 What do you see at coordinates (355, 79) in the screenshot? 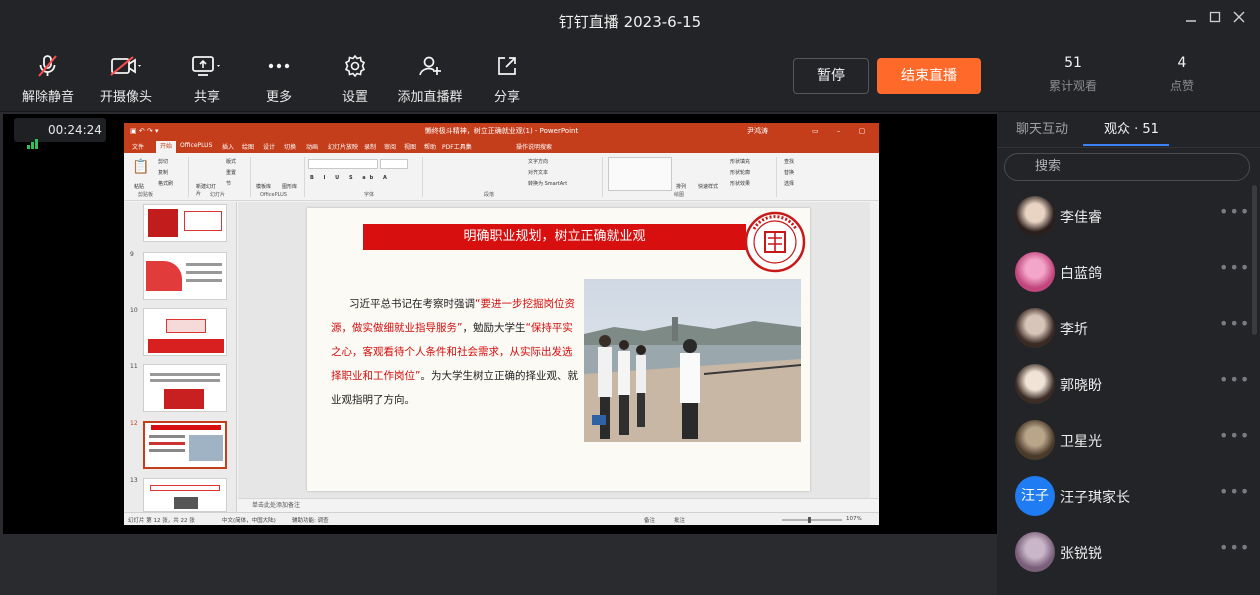
I see `settings-button: 设置` at bounding box center [355, 79].